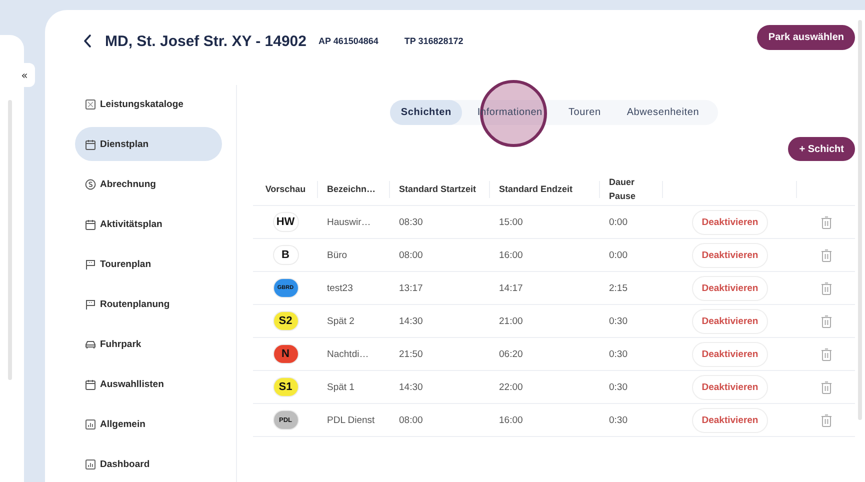 The height and width of the screenshot is (482, 865). I want to click on add-shift-button: + Schicht, so click(821, 149).